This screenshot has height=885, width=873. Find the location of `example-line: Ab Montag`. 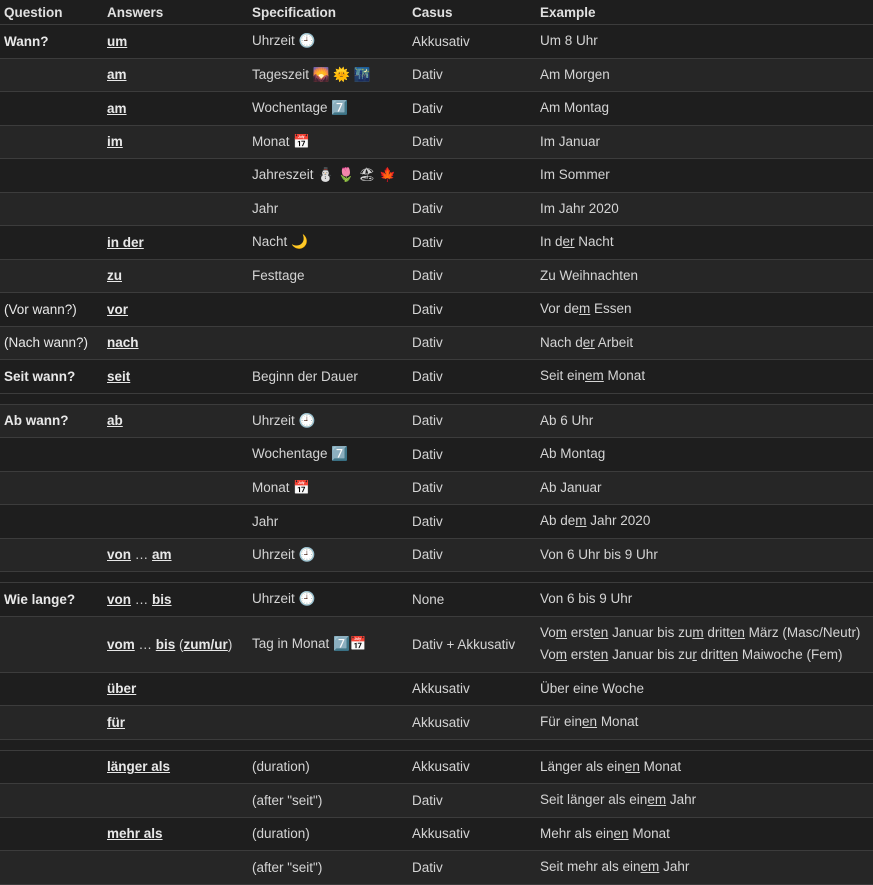

example-line: Ab Montag is located at coordinates (706, 454).